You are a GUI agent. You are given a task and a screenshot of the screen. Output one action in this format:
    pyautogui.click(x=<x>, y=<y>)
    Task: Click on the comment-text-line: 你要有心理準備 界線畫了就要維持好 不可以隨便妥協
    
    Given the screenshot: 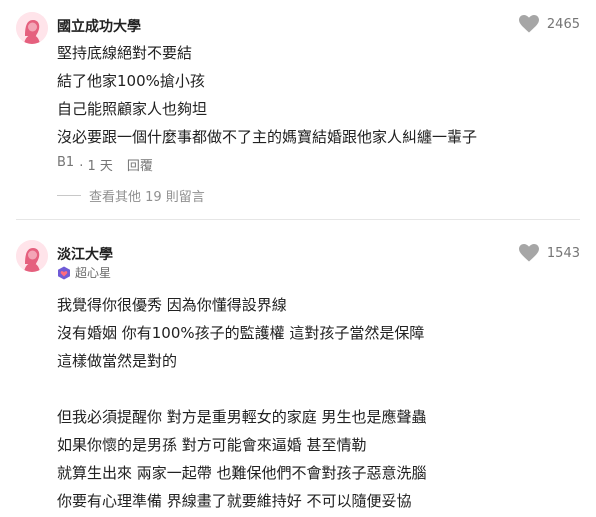 What is the action you would take?
    pyautogui.click(x=234, y=501)
    